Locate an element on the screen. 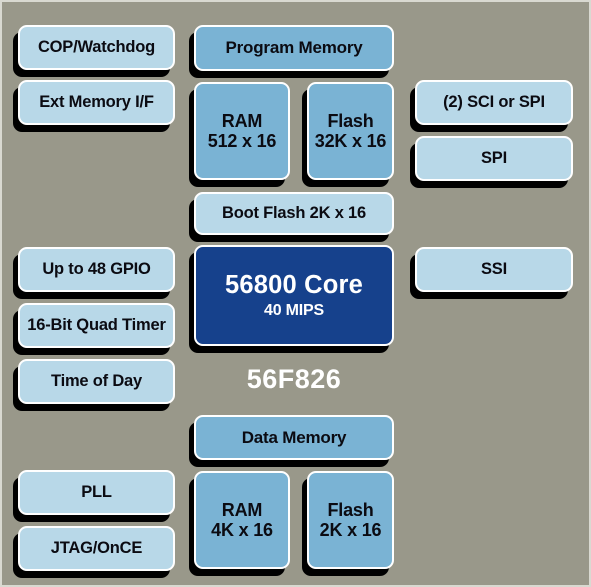  block-label: 16-Bit Quad Timer is located at coordinates (96, 325).